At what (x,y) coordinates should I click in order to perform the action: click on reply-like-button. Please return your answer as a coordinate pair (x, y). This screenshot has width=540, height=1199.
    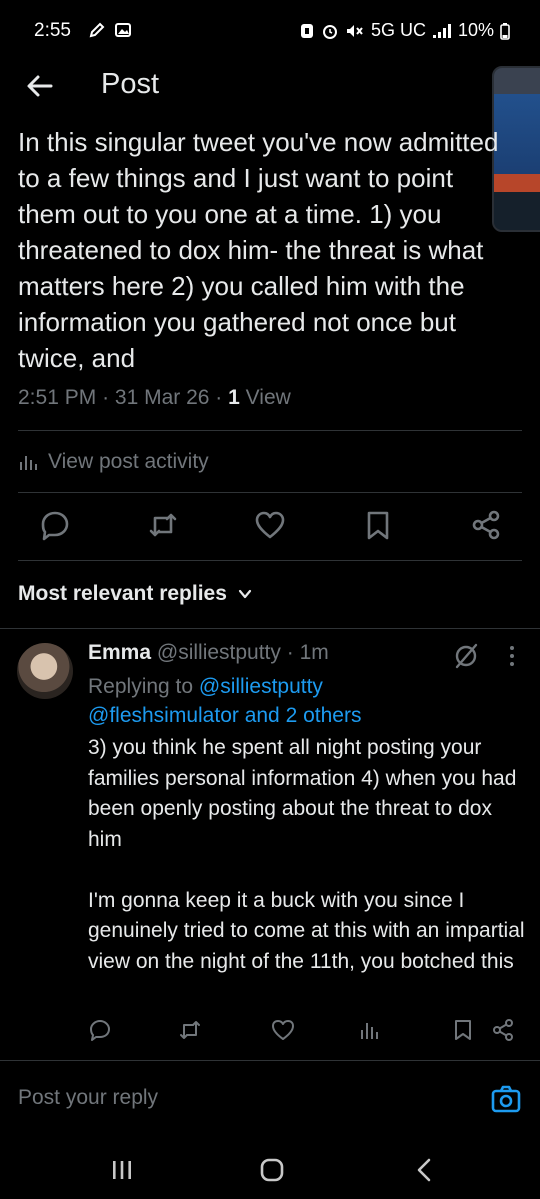
    Looking at the image, I should click on (283, 1030).